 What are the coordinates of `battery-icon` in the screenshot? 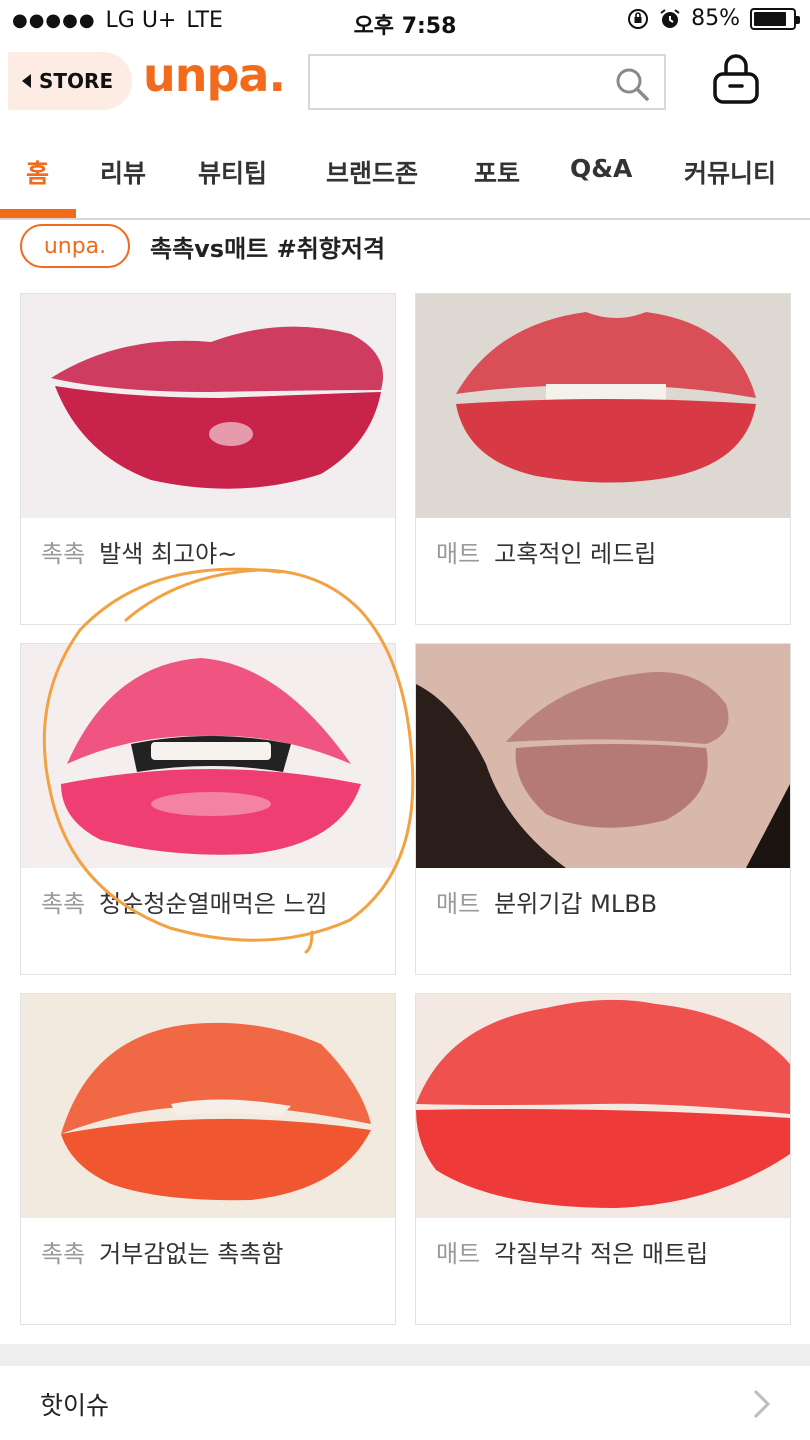 It's located at (775, 18).